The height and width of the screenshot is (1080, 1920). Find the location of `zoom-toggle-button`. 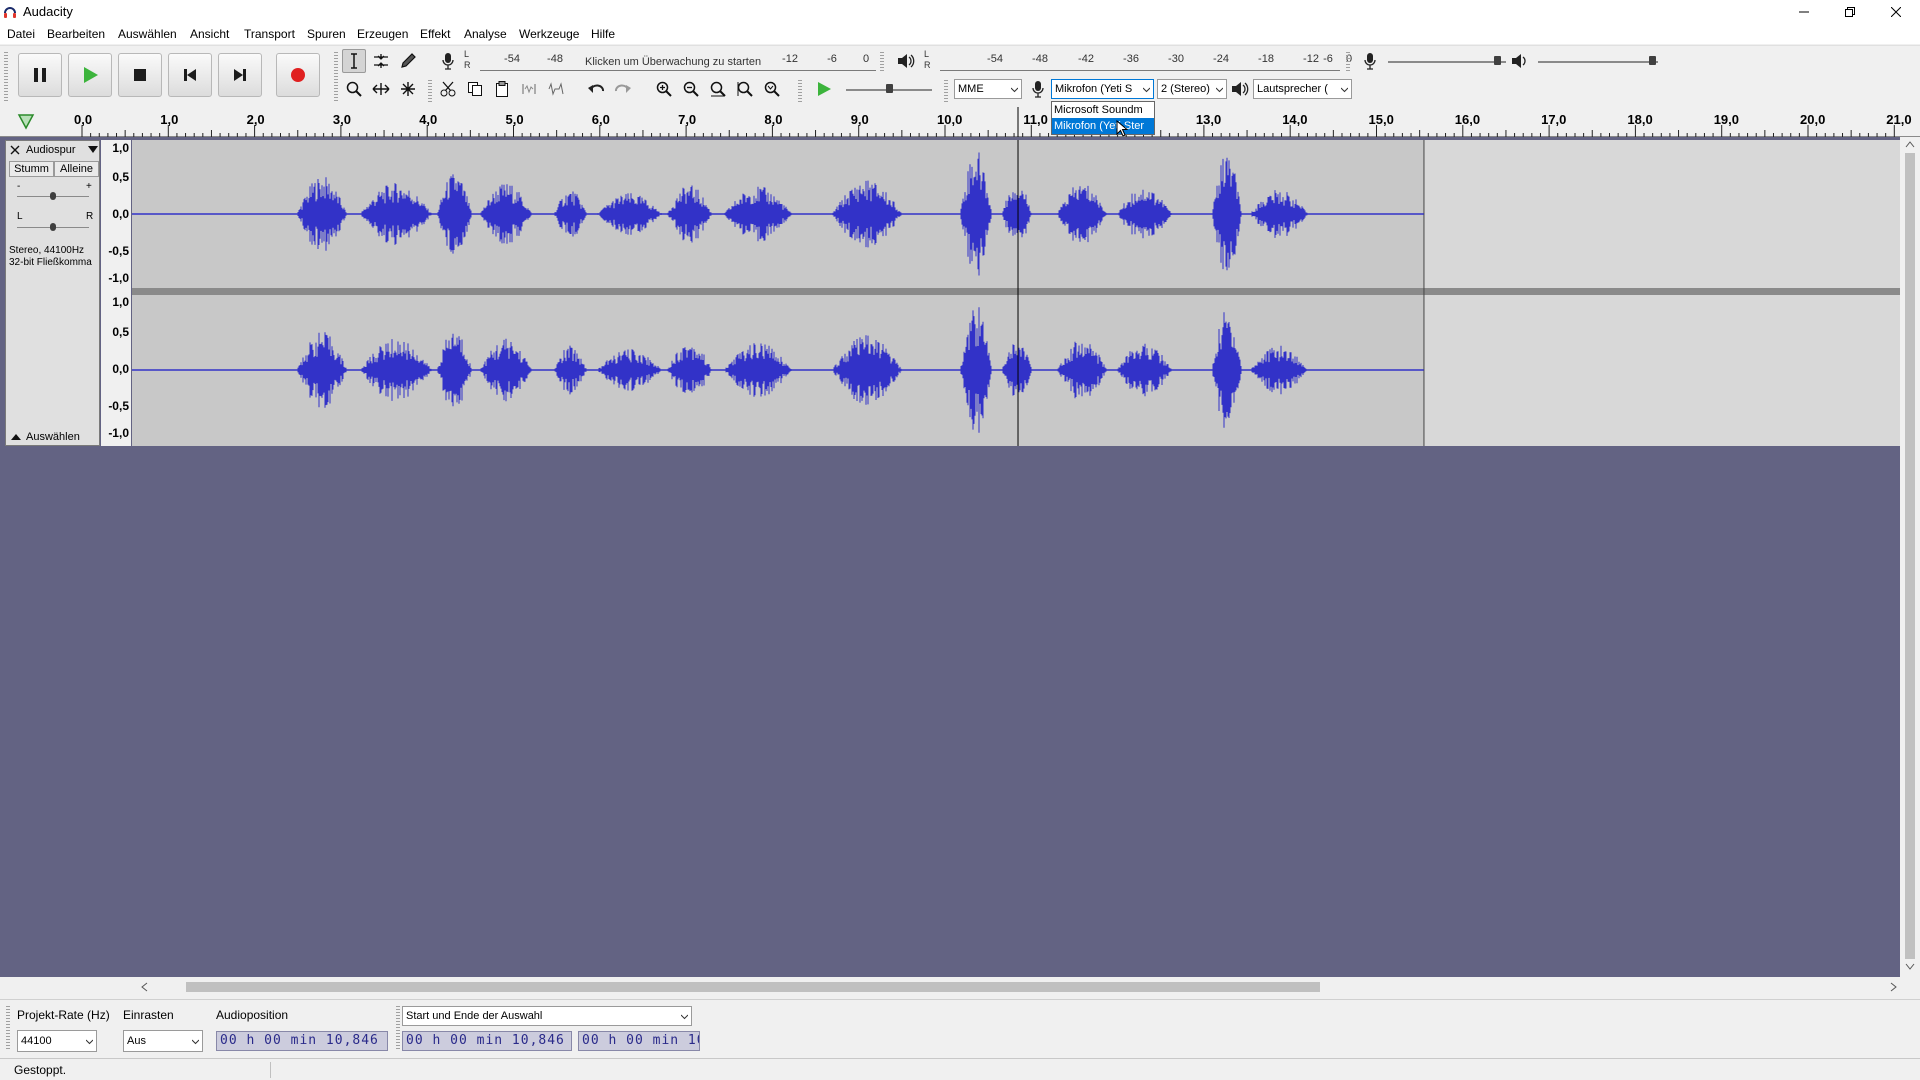

zoom-toggle-button is located at coordinates (772, 89).